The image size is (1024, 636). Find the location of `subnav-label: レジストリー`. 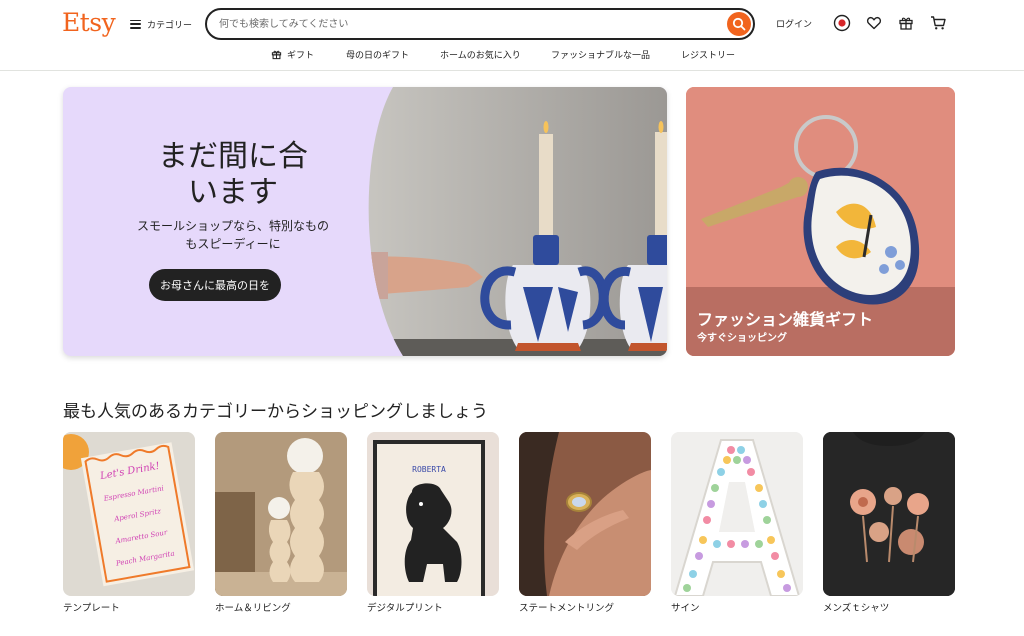

subnav-label: レジストリー is located at coordinates (708, 56).